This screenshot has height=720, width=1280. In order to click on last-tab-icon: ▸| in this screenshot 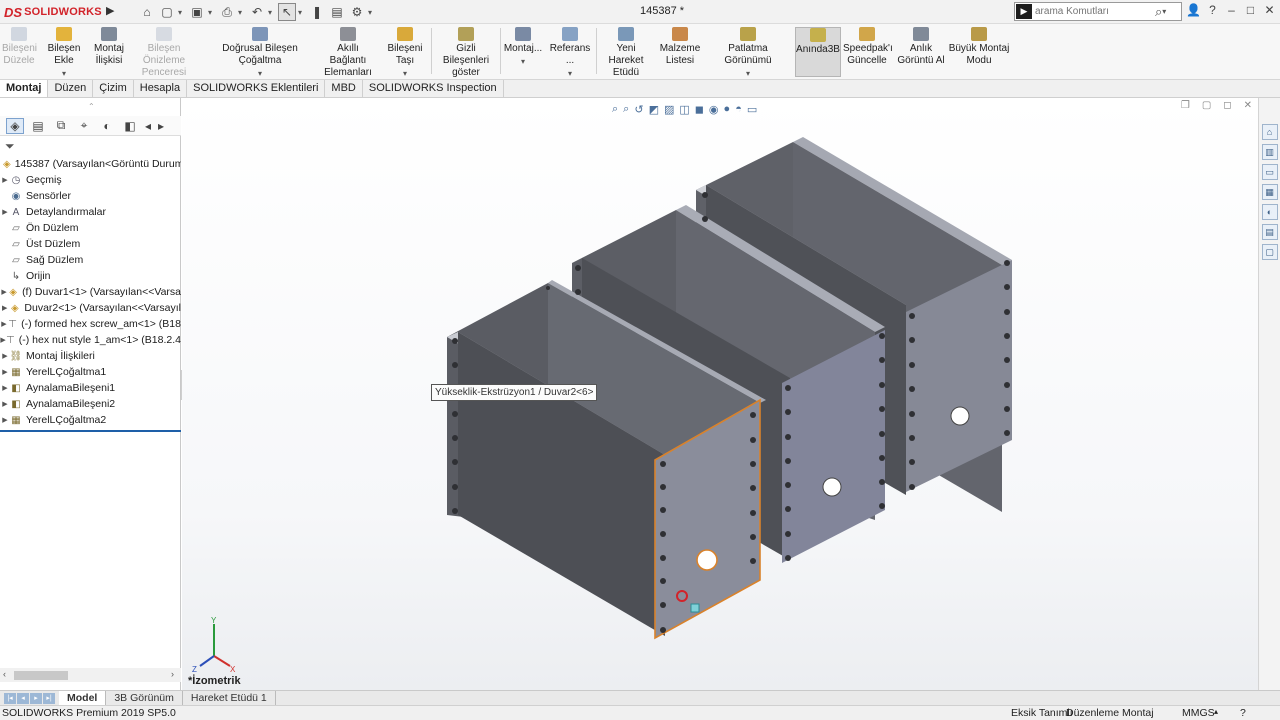, I will do `click(49, 698)`.